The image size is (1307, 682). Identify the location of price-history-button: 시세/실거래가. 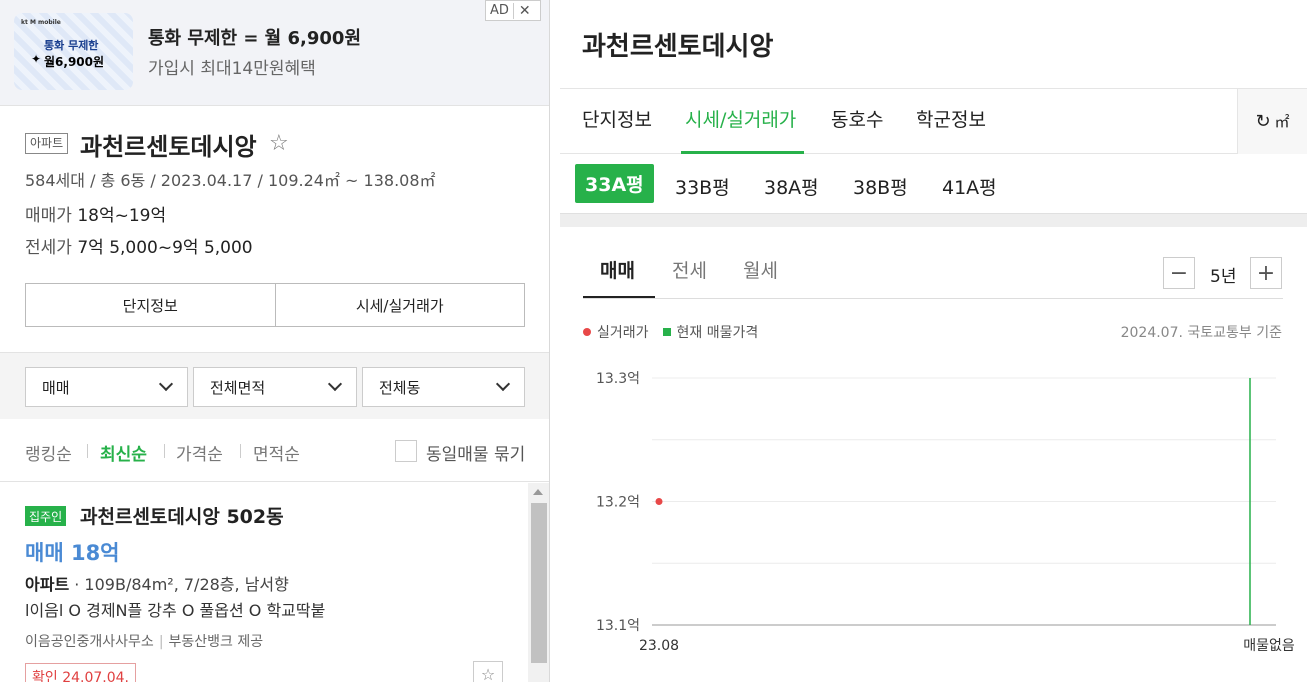
(399, 305).